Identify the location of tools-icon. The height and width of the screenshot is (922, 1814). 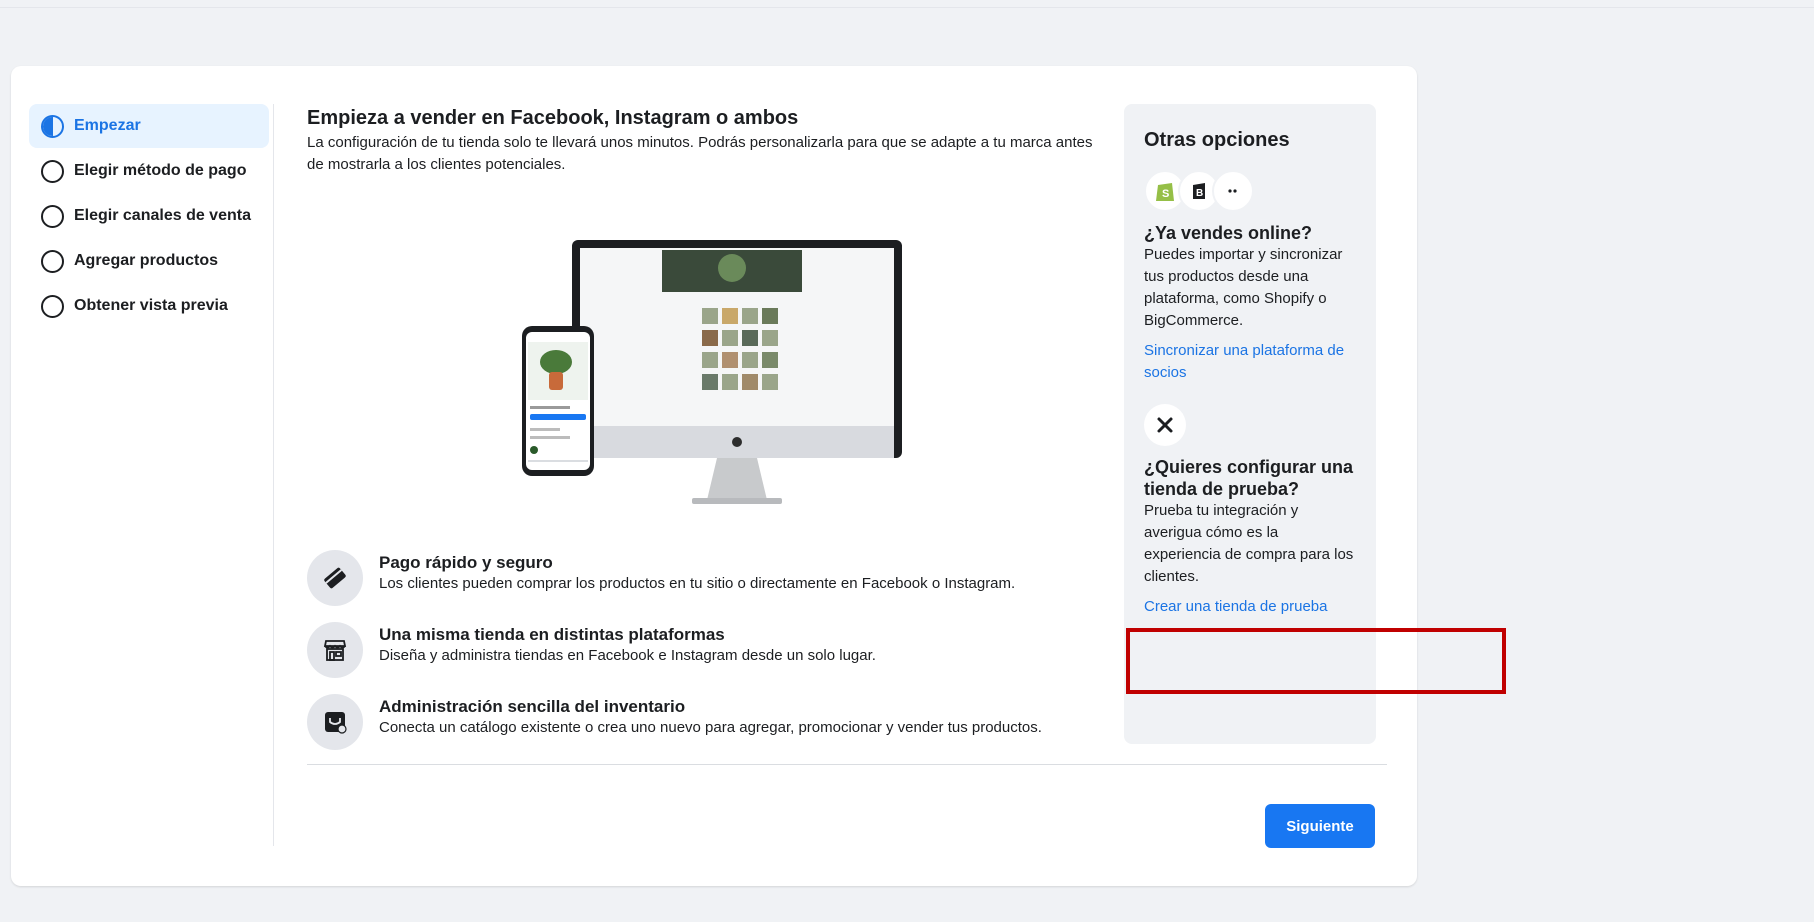
(1165, 425).